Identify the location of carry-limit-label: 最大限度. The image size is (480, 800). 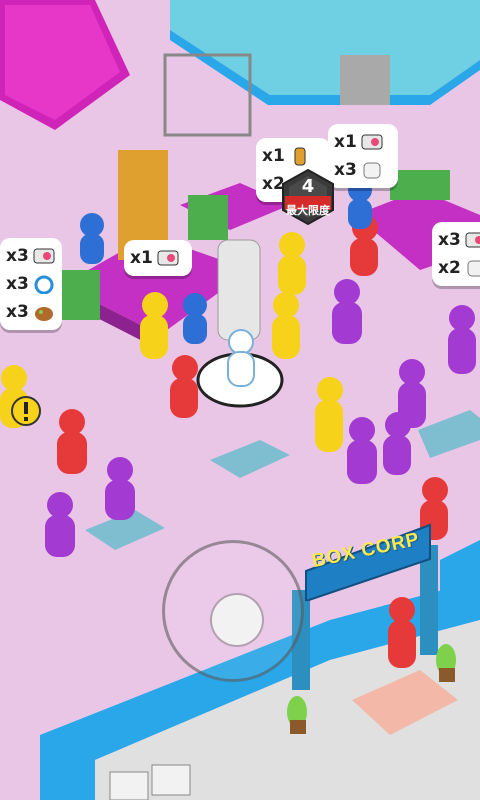
(308, 210).